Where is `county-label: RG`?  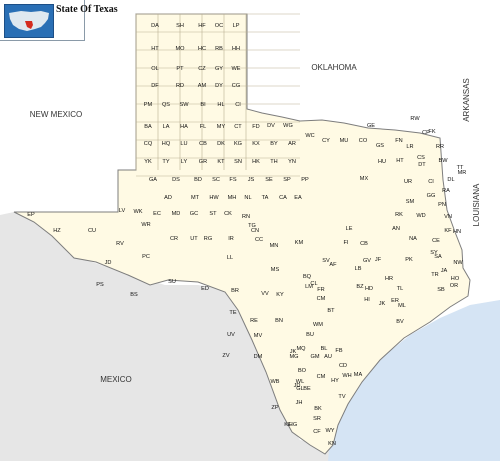
county-label: RG is located at coordinates (208, 239).